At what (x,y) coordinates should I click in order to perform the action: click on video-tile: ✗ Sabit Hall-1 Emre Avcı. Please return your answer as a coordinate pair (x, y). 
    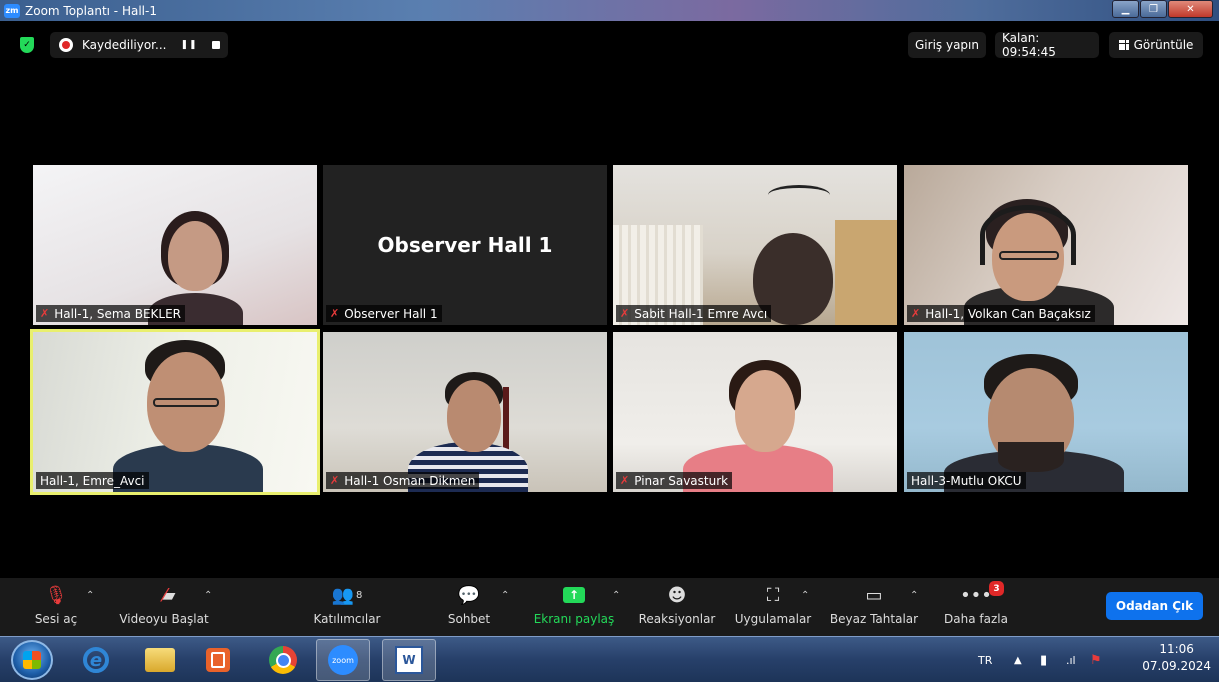
    Looking at the image, I should click on (755, 245).